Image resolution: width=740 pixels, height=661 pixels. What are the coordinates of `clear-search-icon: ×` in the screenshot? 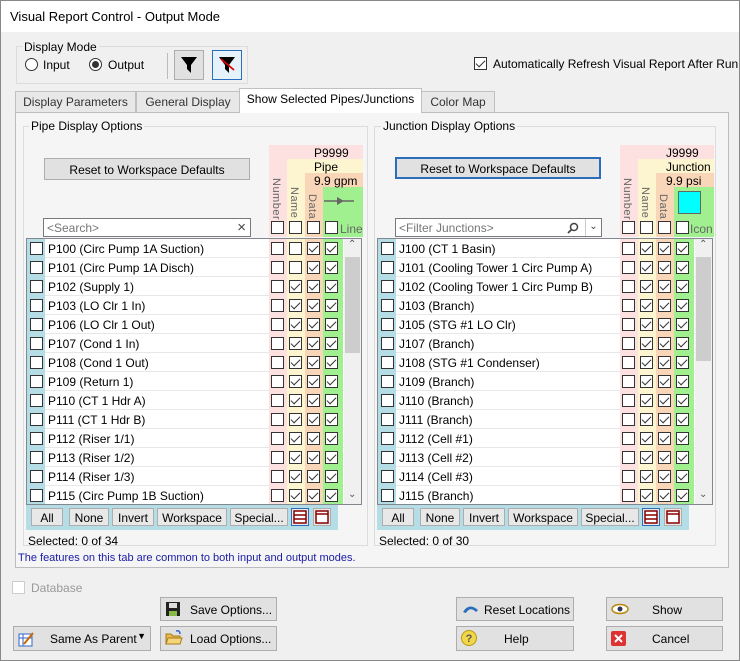 It's located at (241, 227).